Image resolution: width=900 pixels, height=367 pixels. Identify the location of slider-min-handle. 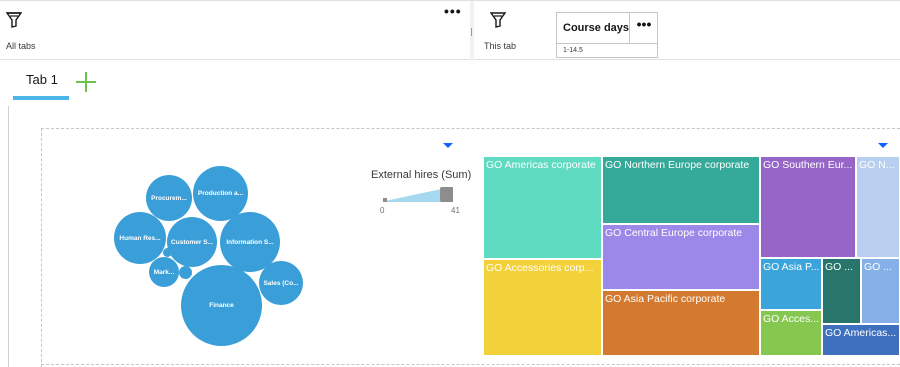
(385, 200).